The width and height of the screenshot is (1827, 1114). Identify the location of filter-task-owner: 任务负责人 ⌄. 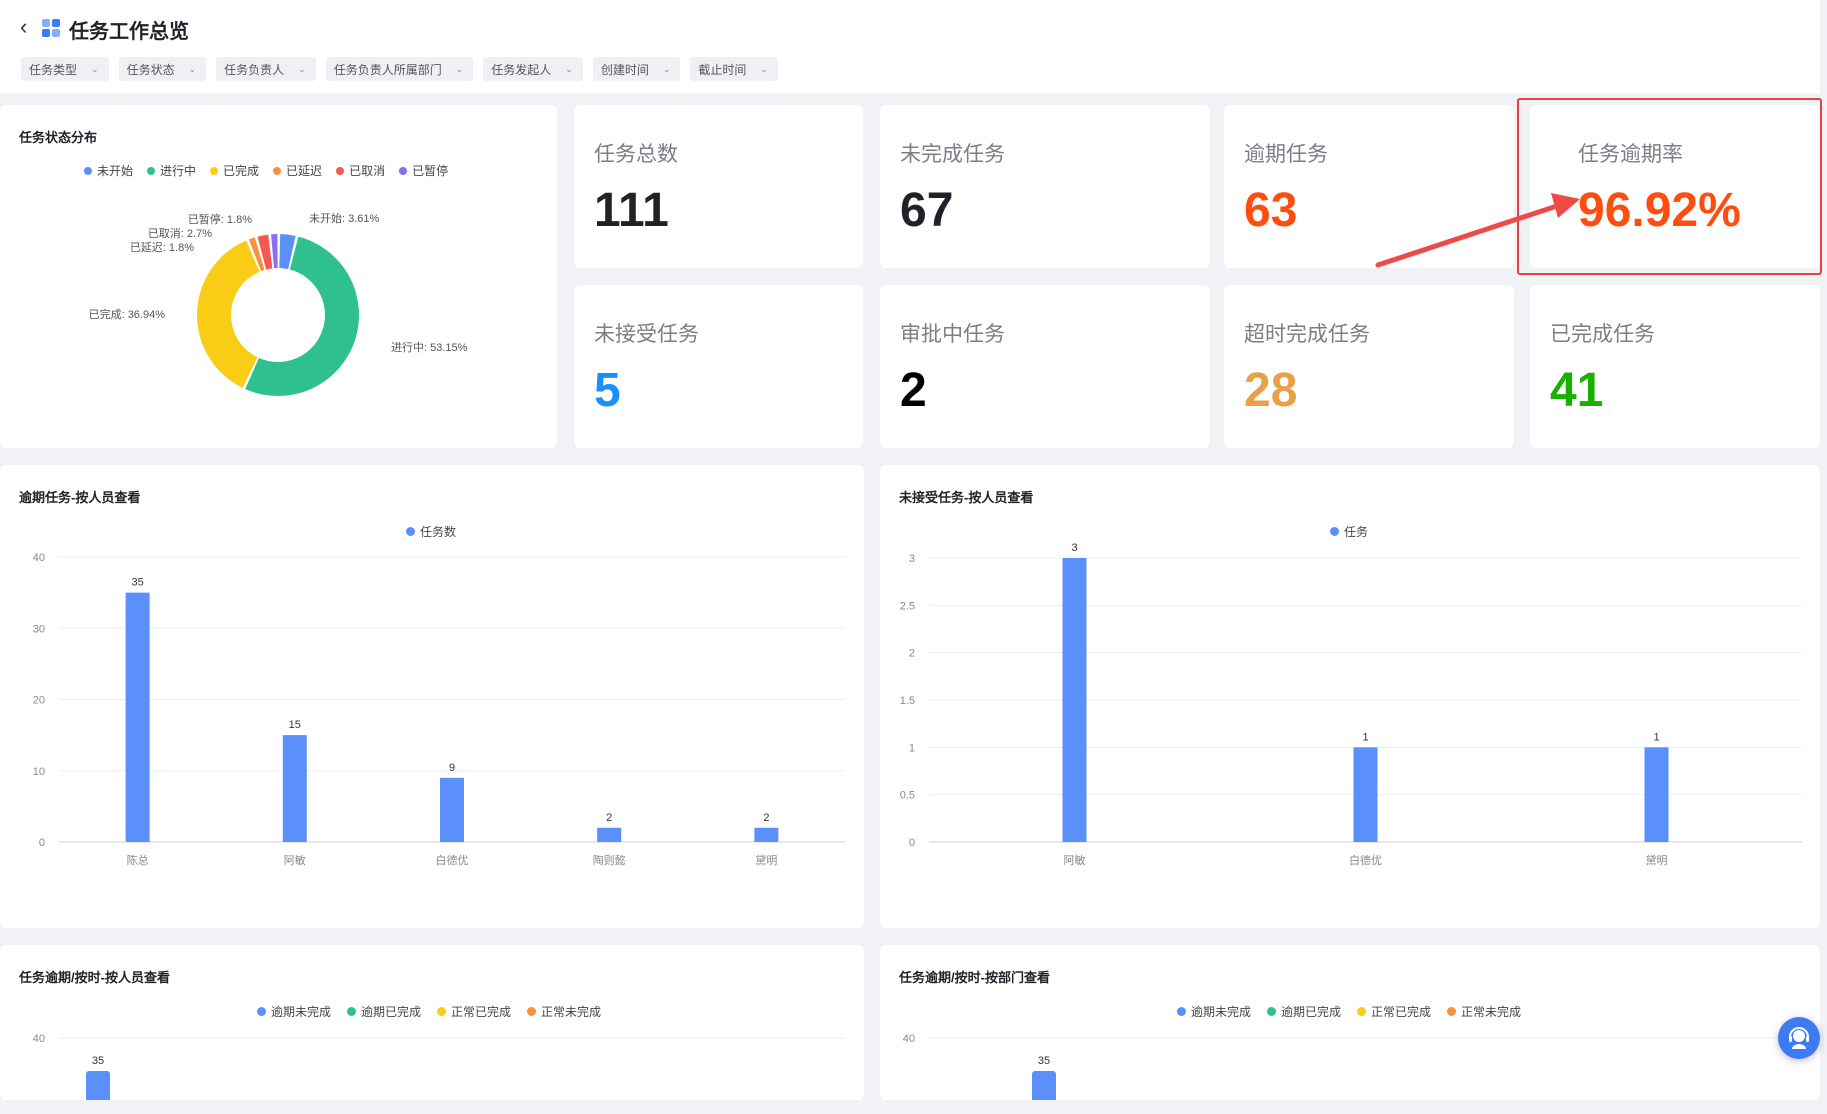
(266, 69).